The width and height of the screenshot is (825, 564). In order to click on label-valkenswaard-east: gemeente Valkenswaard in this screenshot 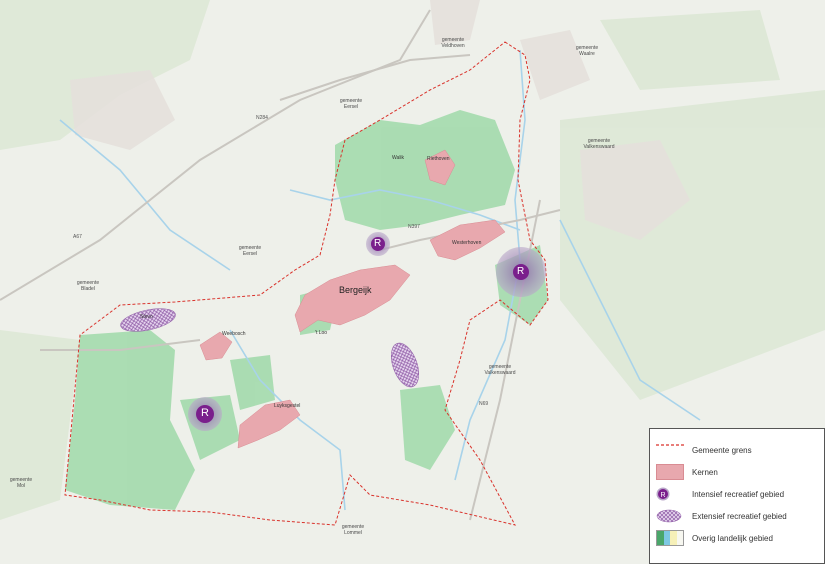, I will do `click(599, 144)`.